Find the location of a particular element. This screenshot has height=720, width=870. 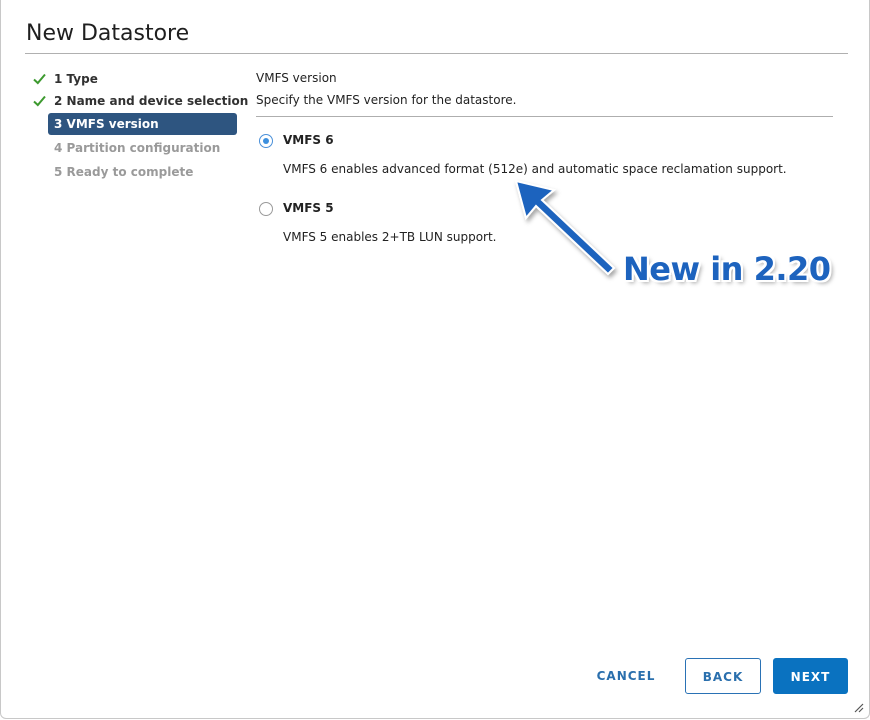

resize-grip-icon is located at coordinates (859, 708).